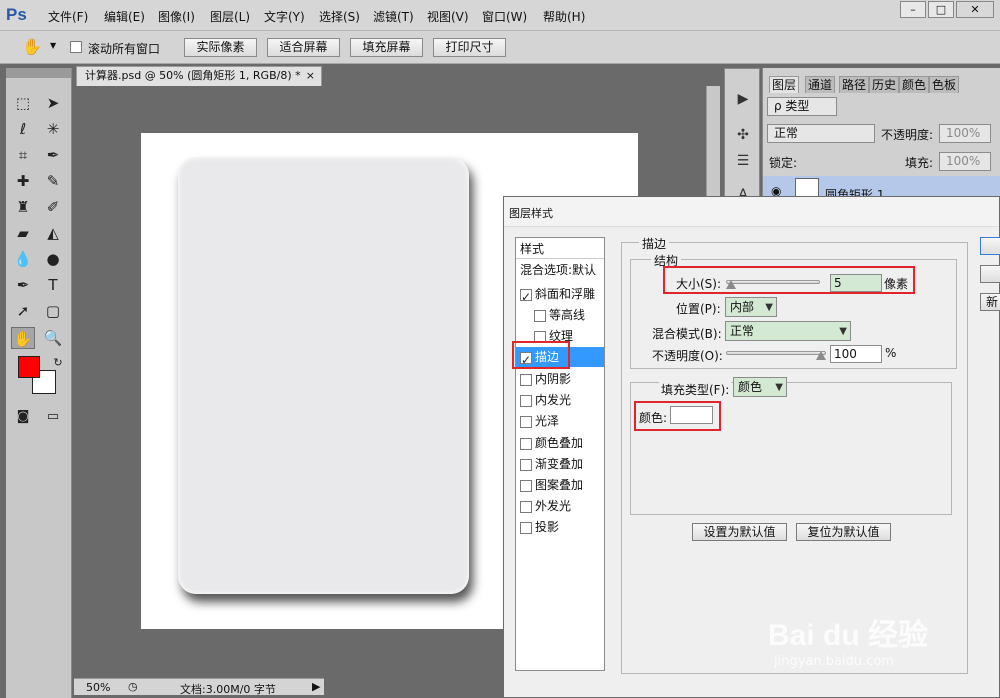 The height and width of the screenshot is (698, 1000). I want to click on healing-brush-icon: ✚, so click(23, 181).